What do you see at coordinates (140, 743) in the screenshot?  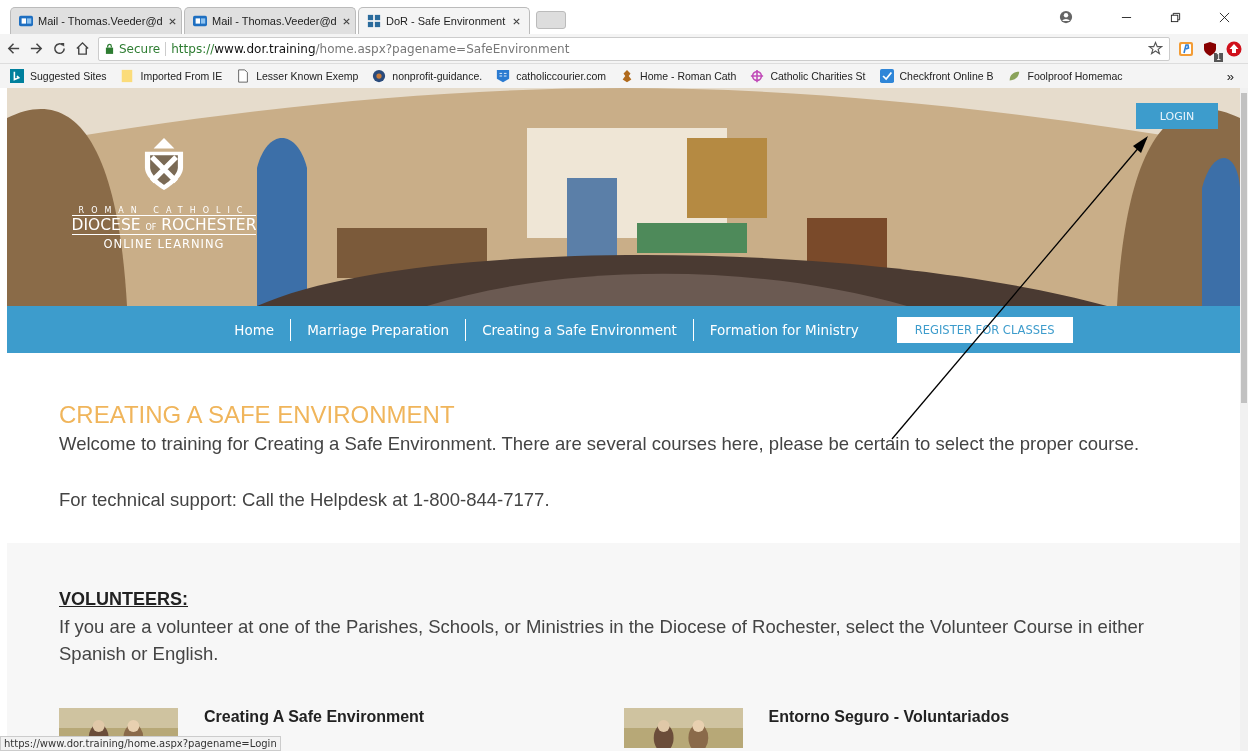 I see `status-url: https://www.dor.training/home.aspx?pagename=Login` at bounding box center [140, 743].